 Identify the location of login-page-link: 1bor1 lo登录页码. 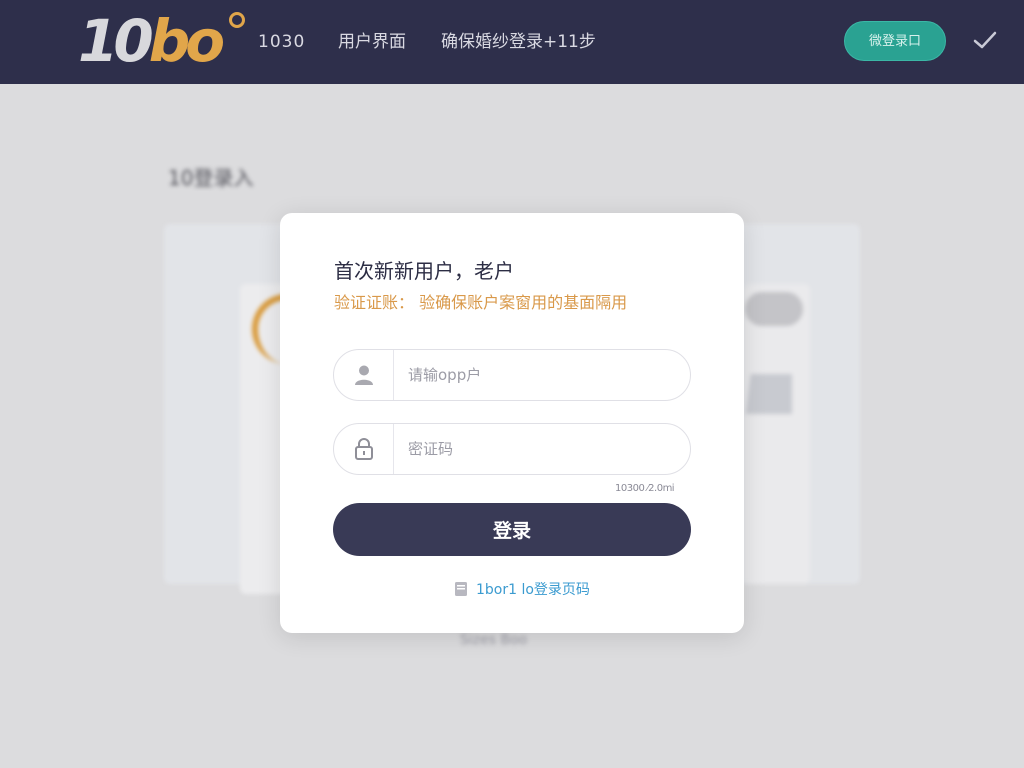
(522, 589).